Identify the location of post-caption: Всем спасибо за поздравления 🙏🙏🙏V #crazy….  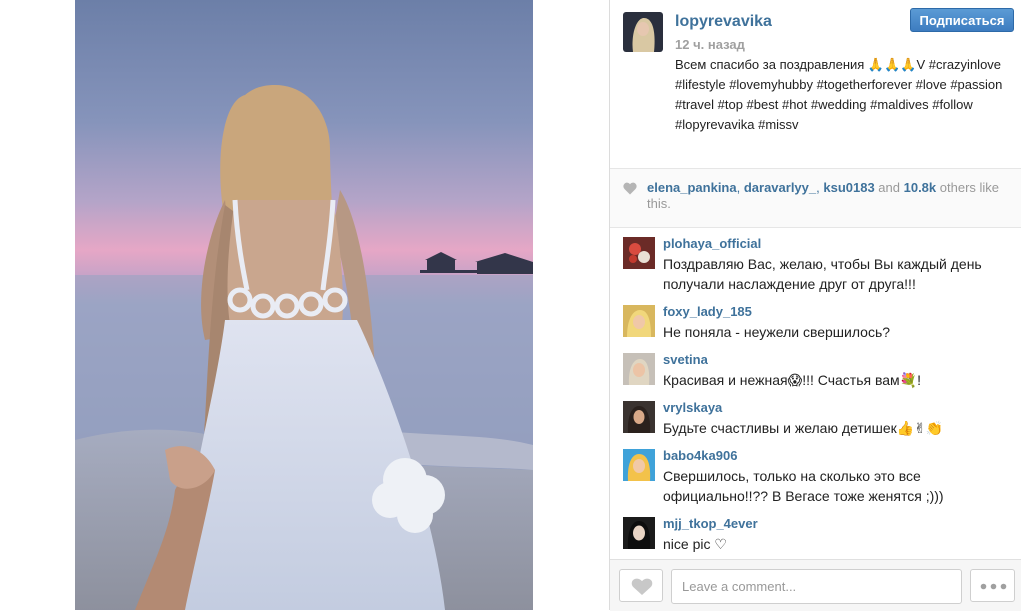
(839, 94).